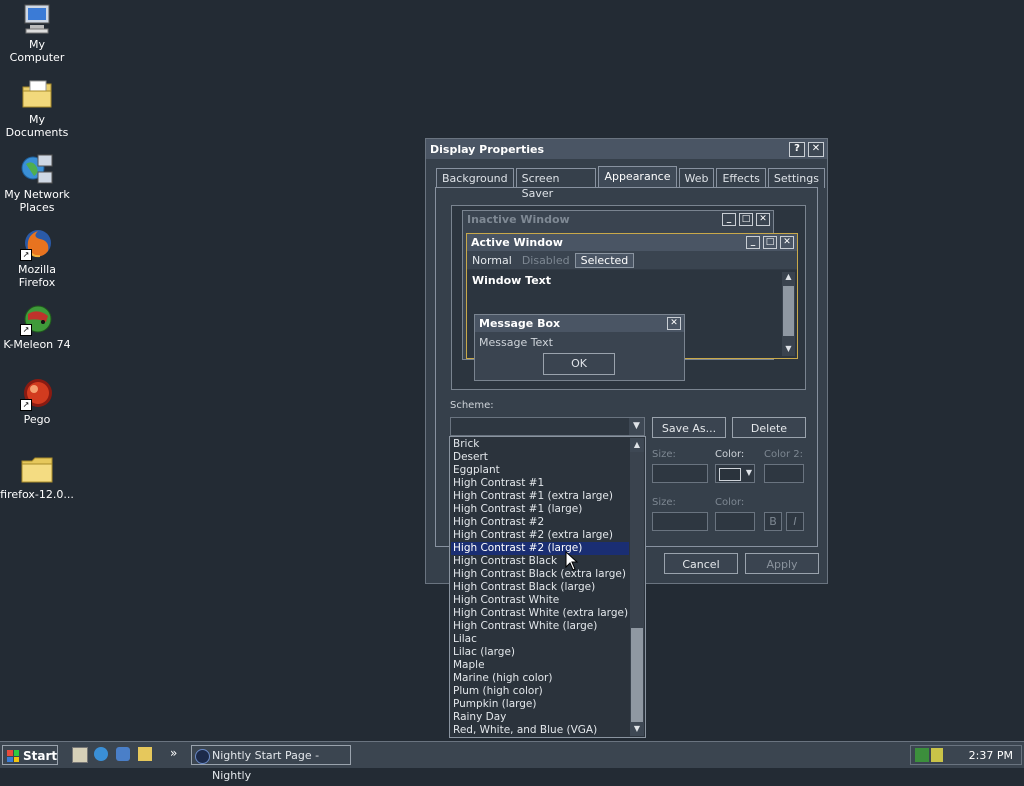 The width and height of the screenshot is (1024, 786). What do you see at coordinates (637, 177) in the screenshot?
I see `tab-appearance: Appearance` at bounding box center [637, 177].